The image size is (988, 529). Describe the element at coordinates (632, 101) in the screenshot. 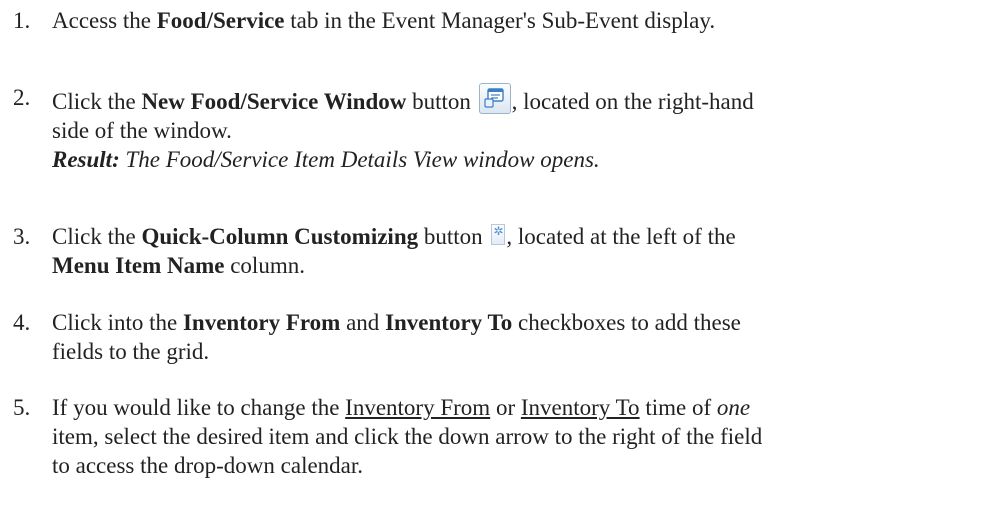

I see `text: , located on the right-hand` at that location.